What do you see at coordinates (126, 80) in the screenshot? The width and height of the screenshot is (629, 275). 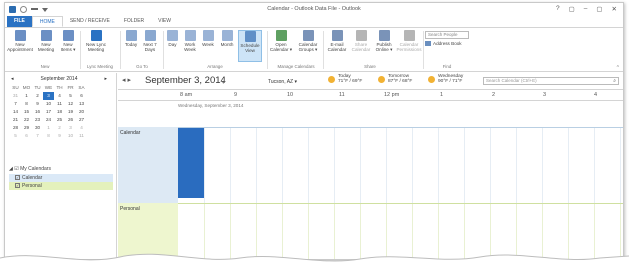 I see `date-nav-arrows: ◂ ▸` at bounding box center [126, 80].